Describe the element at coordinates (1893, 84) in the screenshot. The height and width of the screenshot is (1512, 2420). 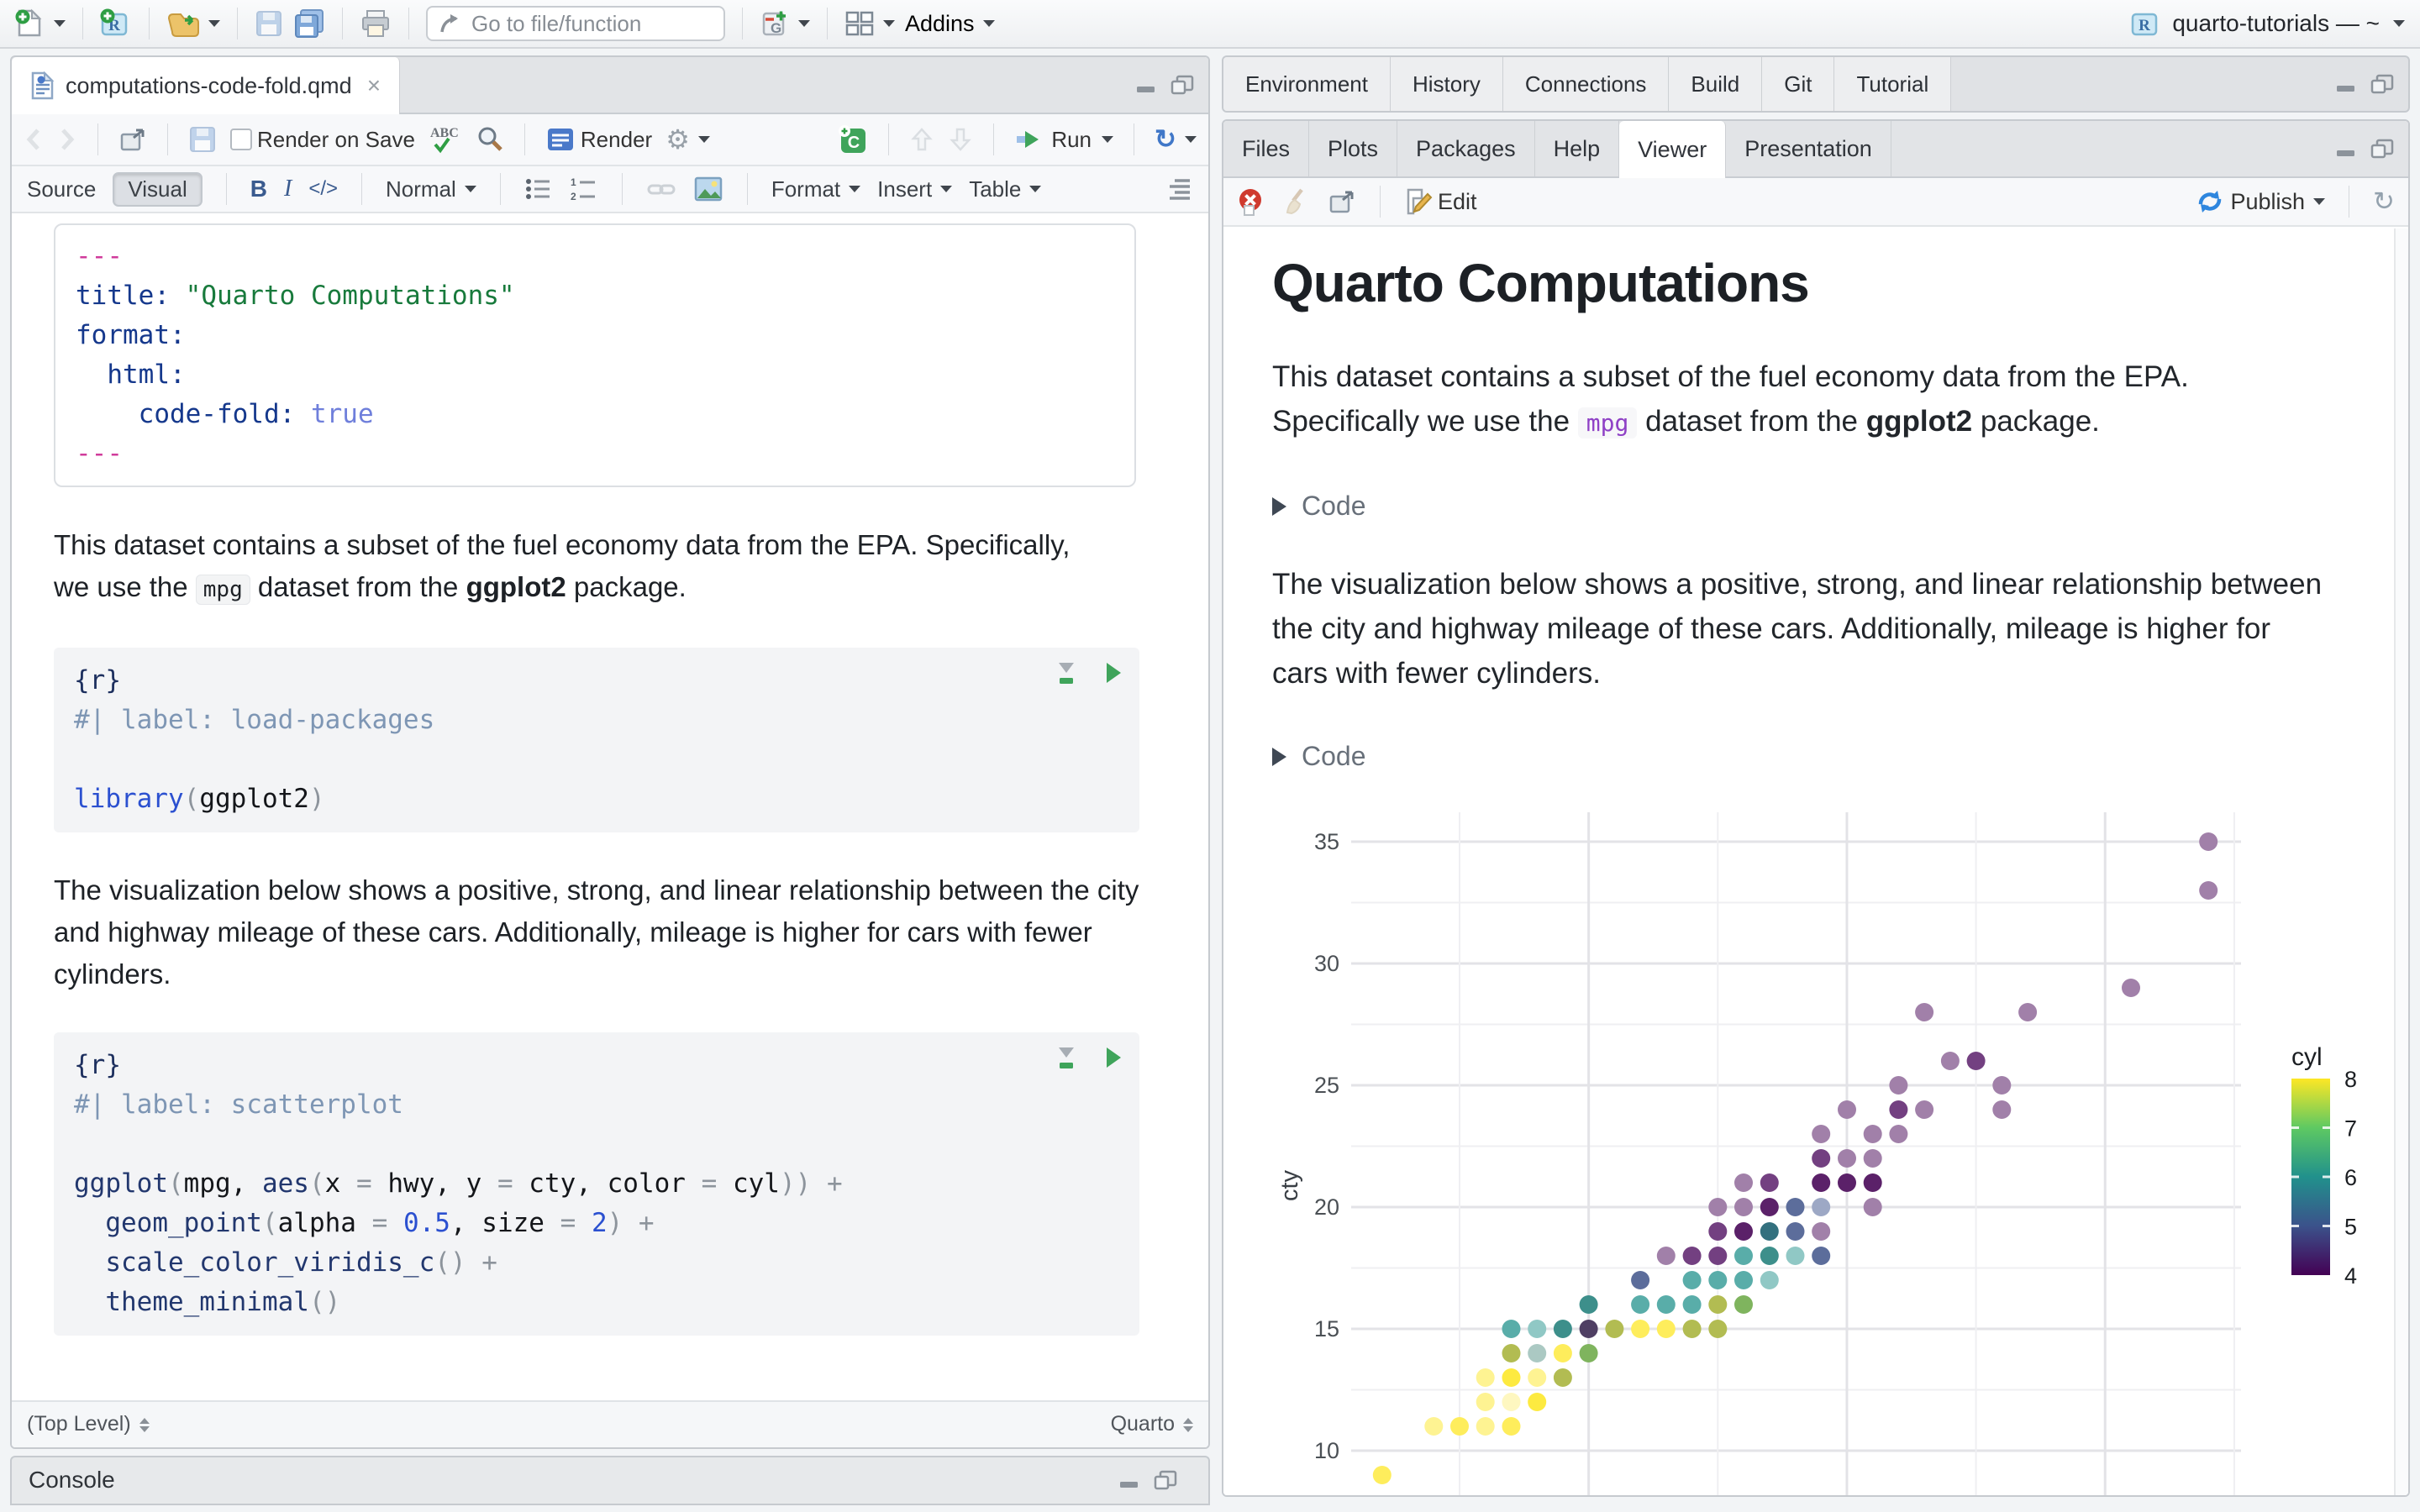
I see `tab-tutorial: Tutorial` at that location.